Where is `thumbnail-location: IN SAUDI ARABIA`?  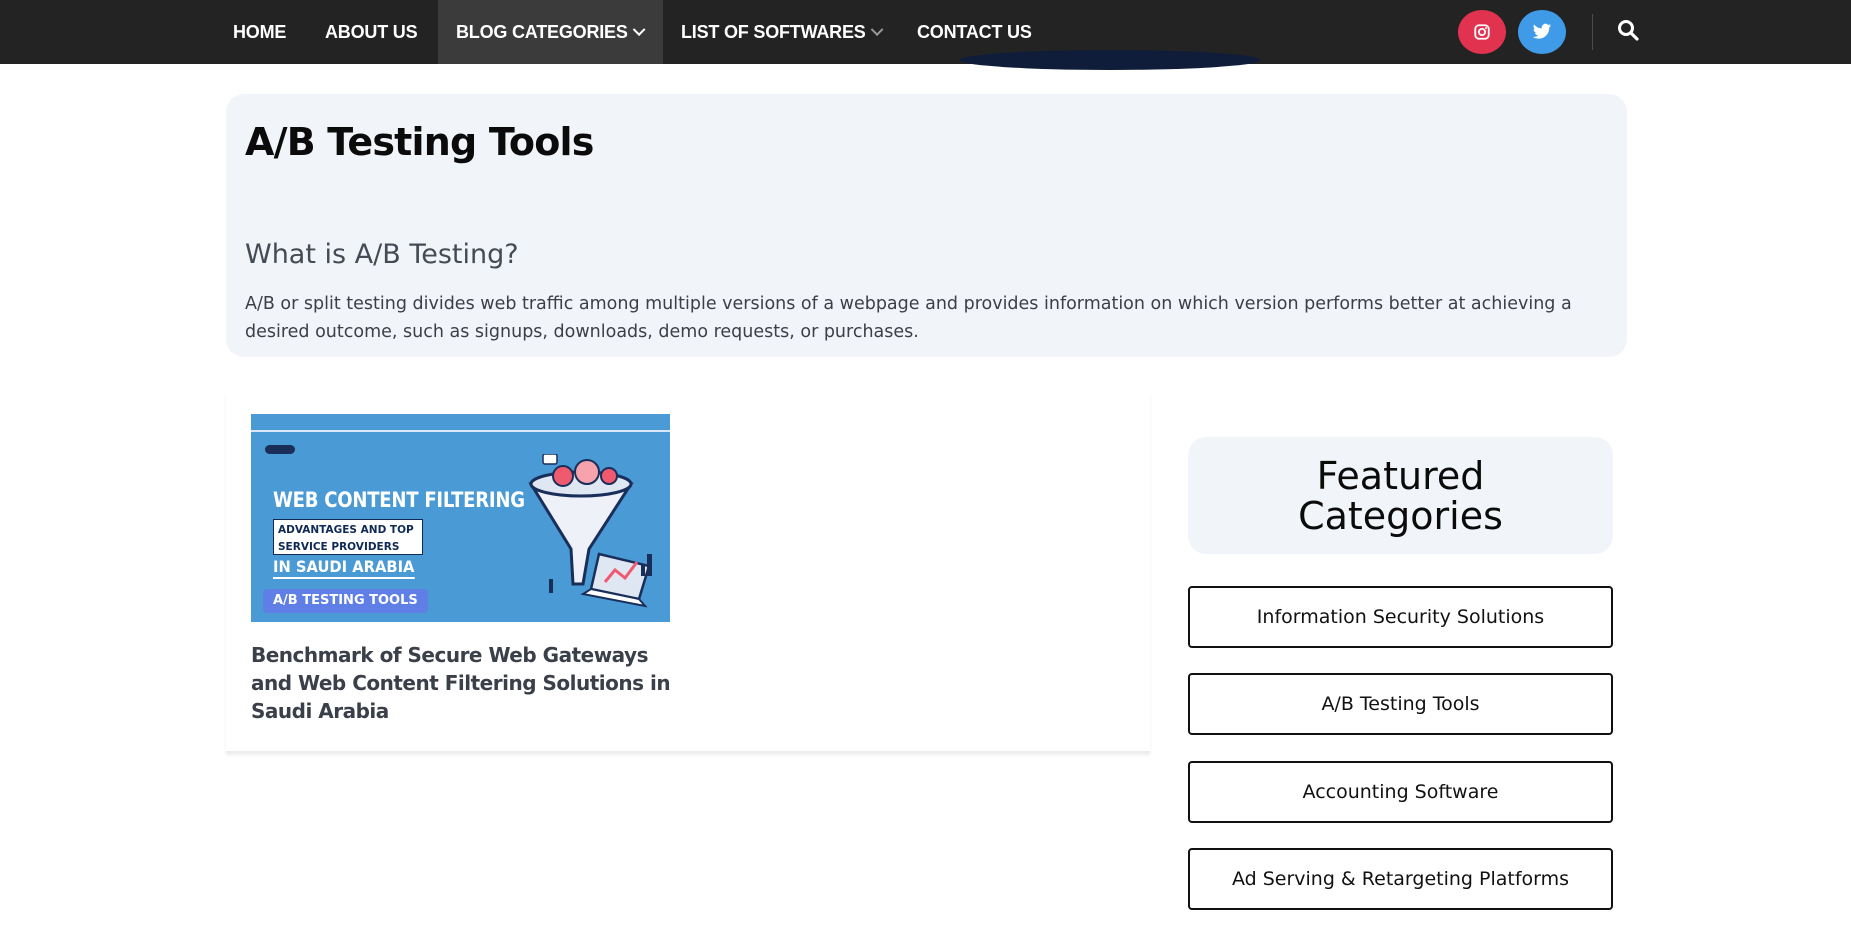 thumbnail-location: IN SAUDI ARABIA is located at coordinates (344, 568).